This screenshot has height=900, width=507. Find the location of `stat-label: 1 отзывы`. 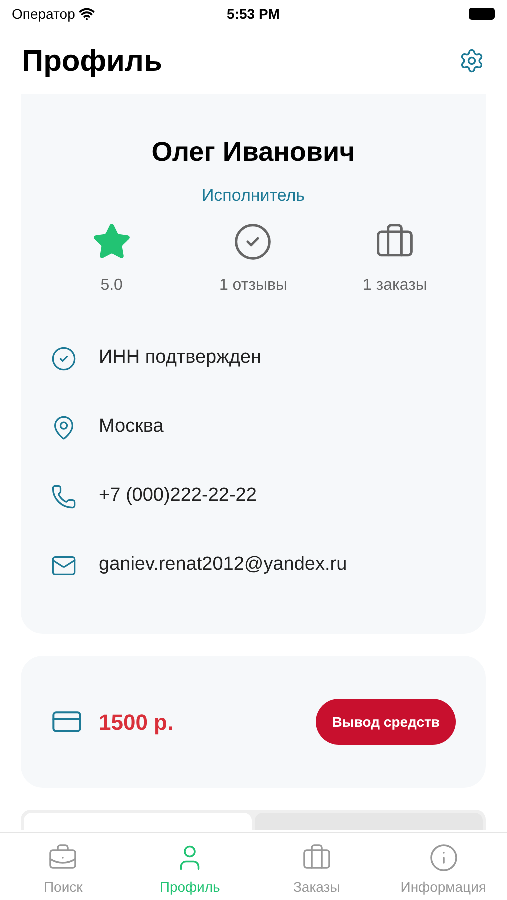

stat-label: 1 отзывы is located at coordinates (253, 286).